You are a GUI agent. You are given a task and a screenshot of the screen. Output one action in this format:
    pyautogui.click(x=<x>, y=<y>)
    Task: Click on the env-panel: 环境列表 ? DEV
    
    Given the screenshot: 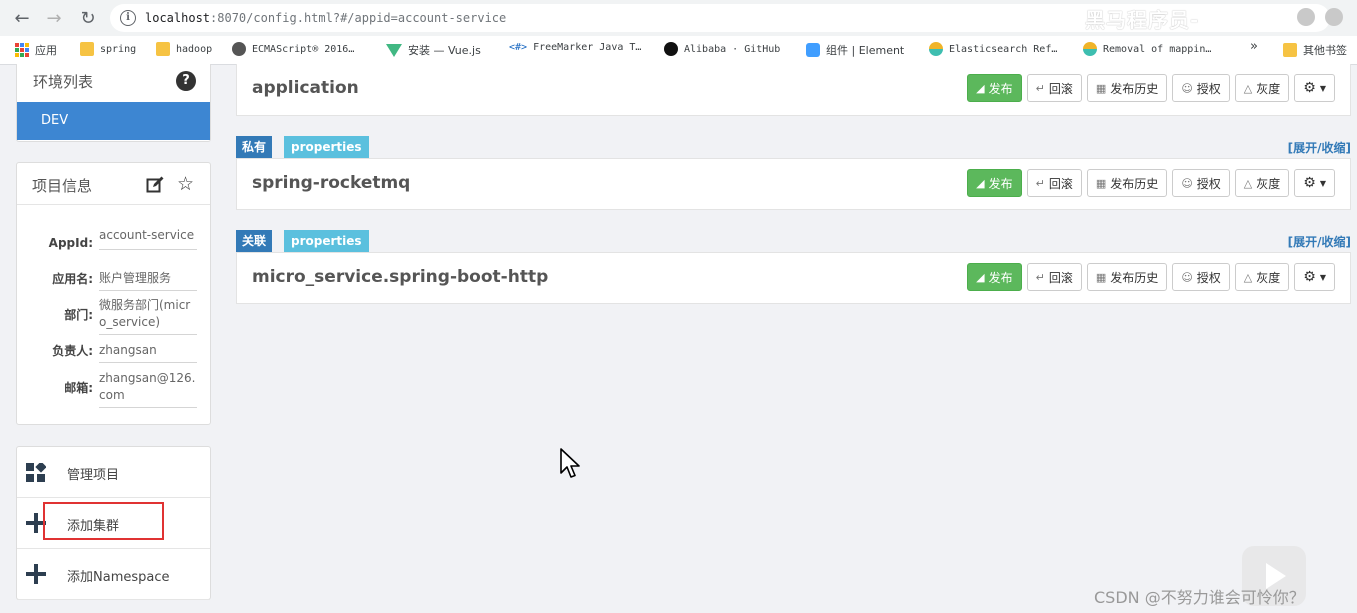 What is the action you would take?
    pyautogui.click(x=113, y=103)
    